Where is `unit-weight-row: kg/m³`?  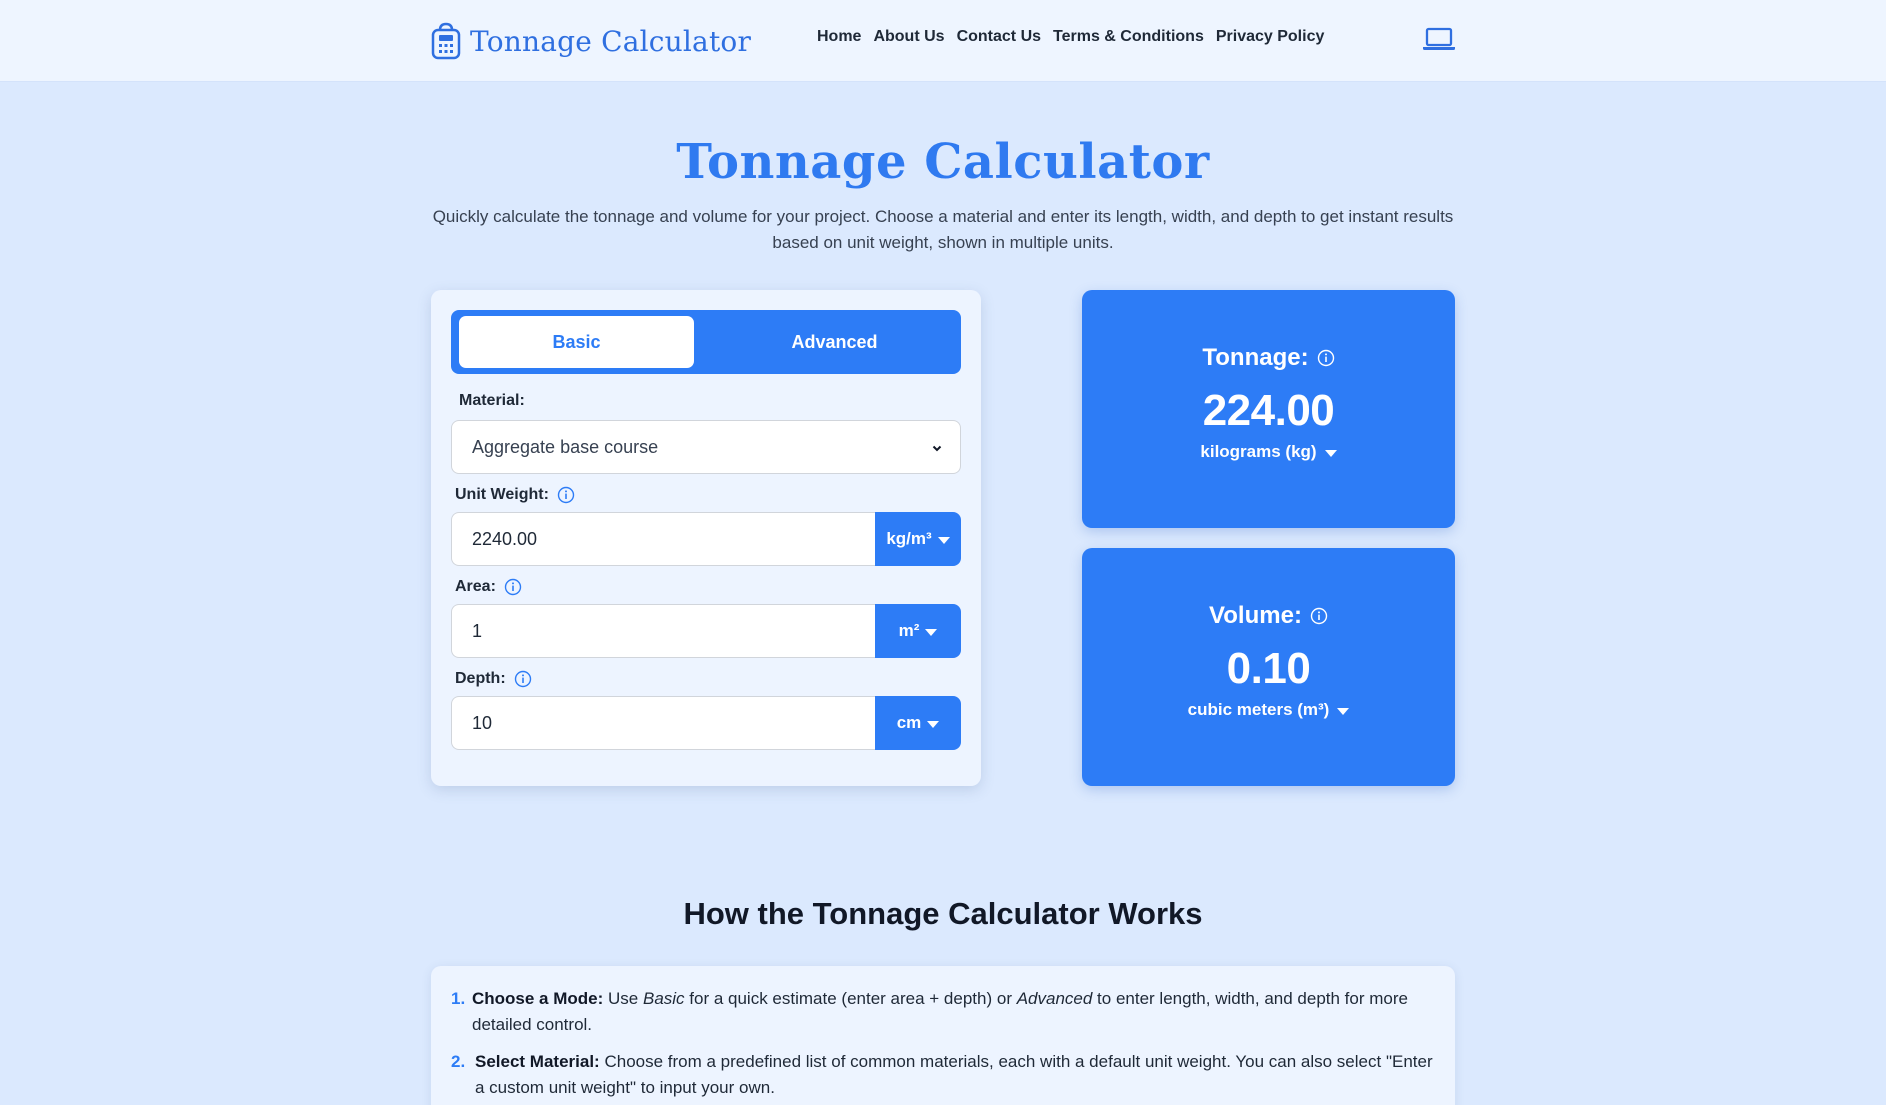
unit-weight-row: kg/m³ is located at coordinates (706, 539).